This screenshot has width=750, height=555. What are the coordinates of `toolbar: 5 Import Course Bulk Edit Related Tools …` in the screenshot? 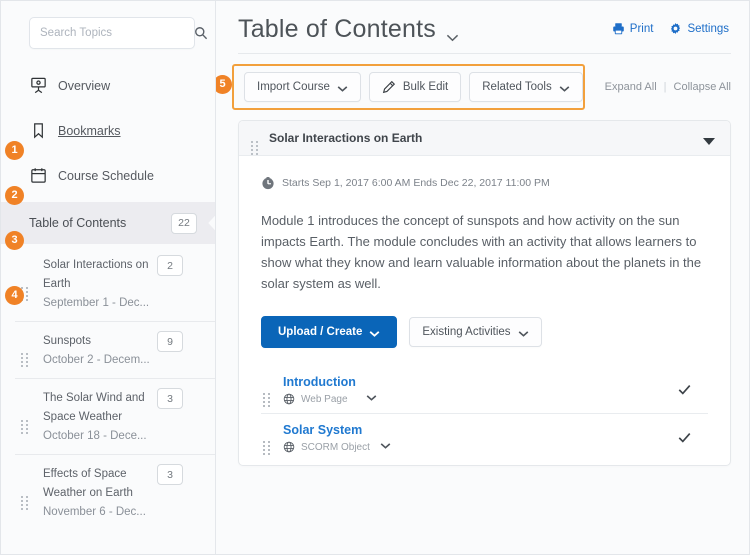 It's located at (482, 87).